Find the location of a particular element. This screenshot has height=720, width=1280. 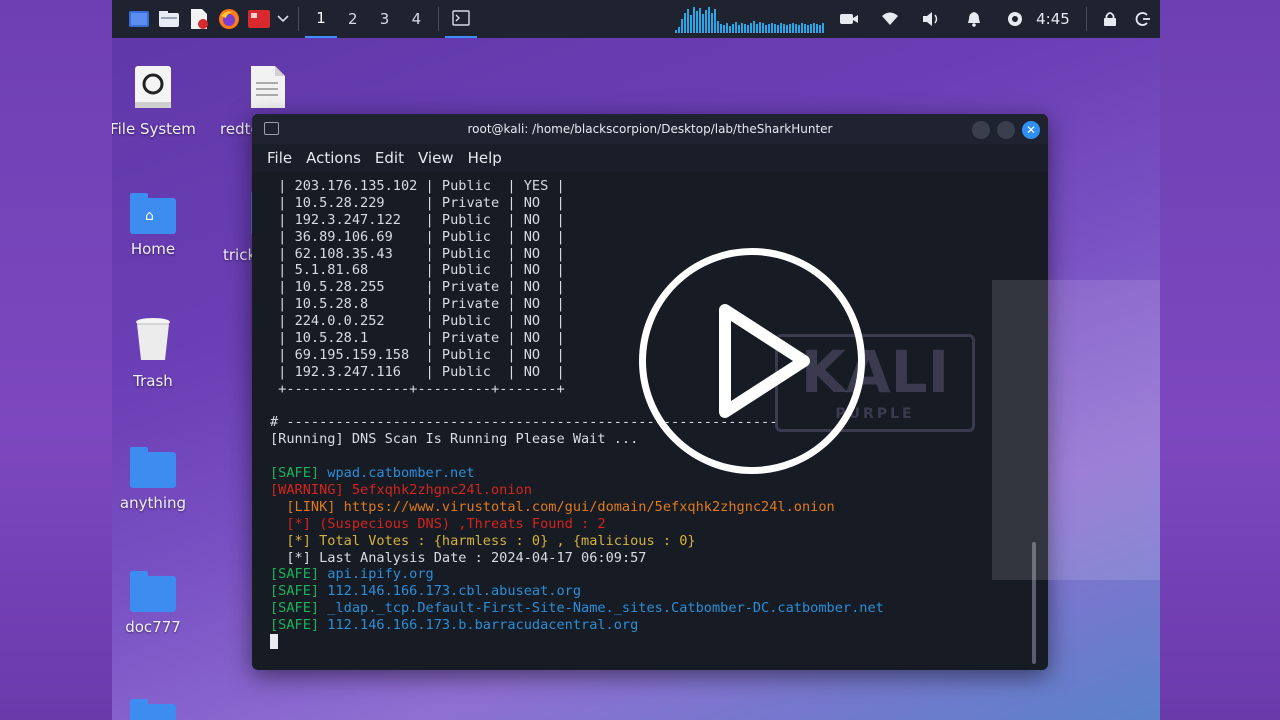

votes-tag: [*] is located at coordinates (298, 540).